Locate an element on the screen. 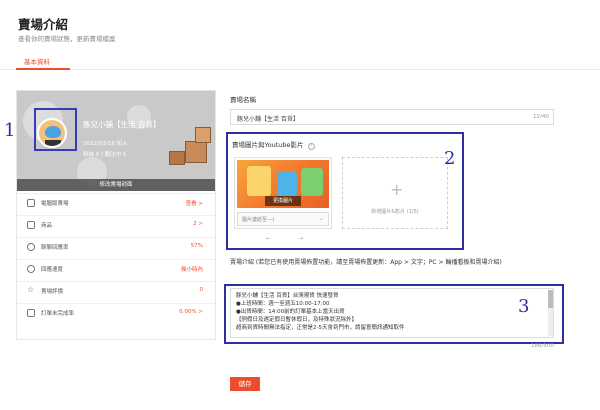  description-line: 【例假日及遇定假日暫休假日，及特殊狀況除外】 is located at coordinates (297, 320).